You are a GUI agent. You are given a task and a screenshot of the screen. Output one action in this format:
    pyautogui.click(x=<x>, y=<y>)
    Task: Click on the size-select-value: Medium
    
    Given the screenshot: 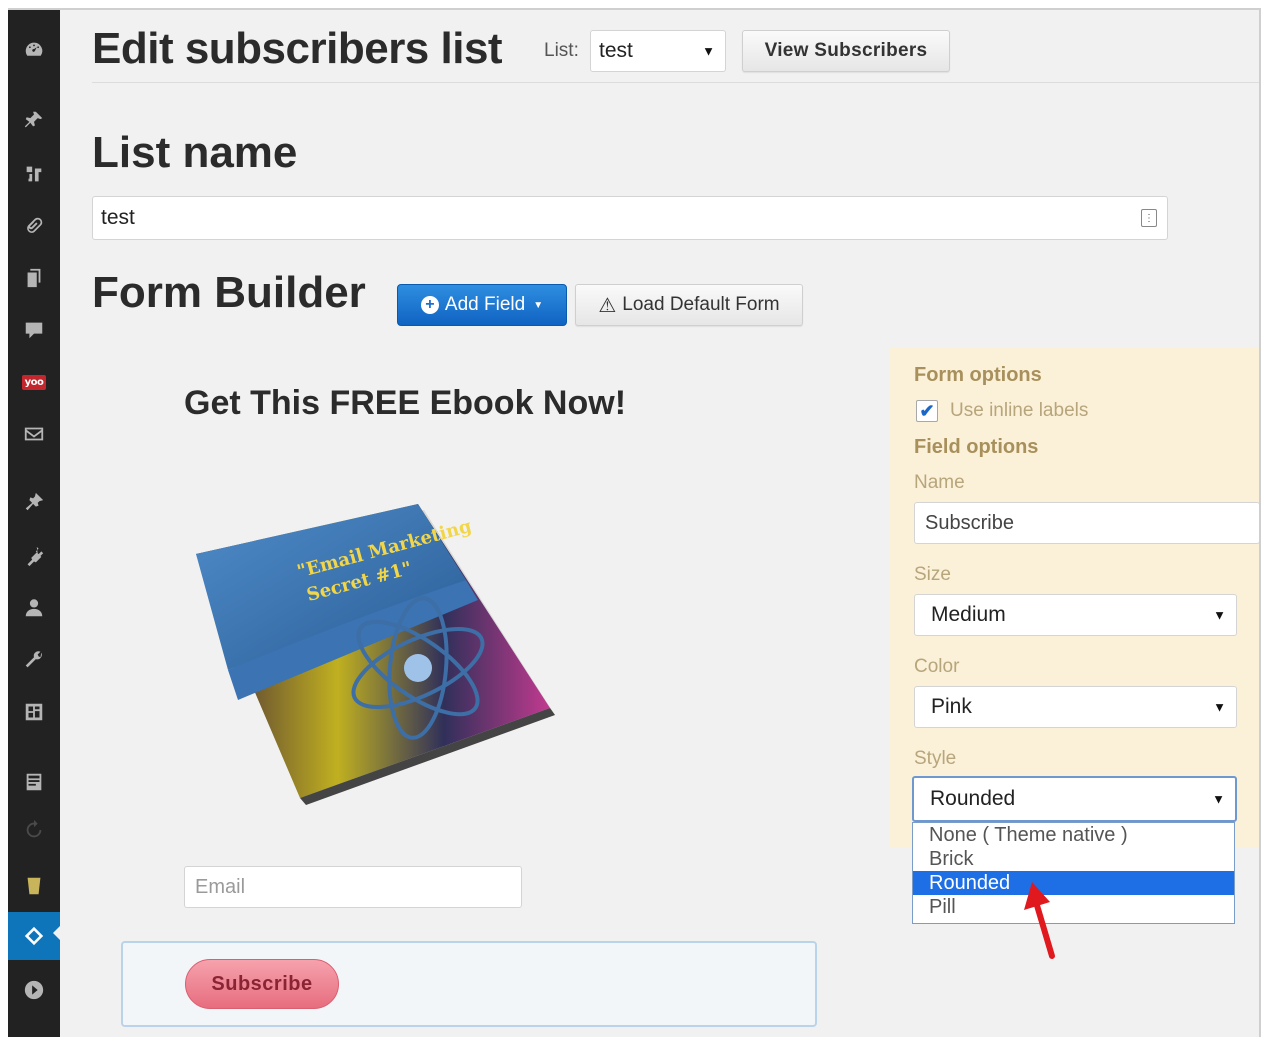 What is the action you would take?
    pyautogui.click(x=968, y=614)
    